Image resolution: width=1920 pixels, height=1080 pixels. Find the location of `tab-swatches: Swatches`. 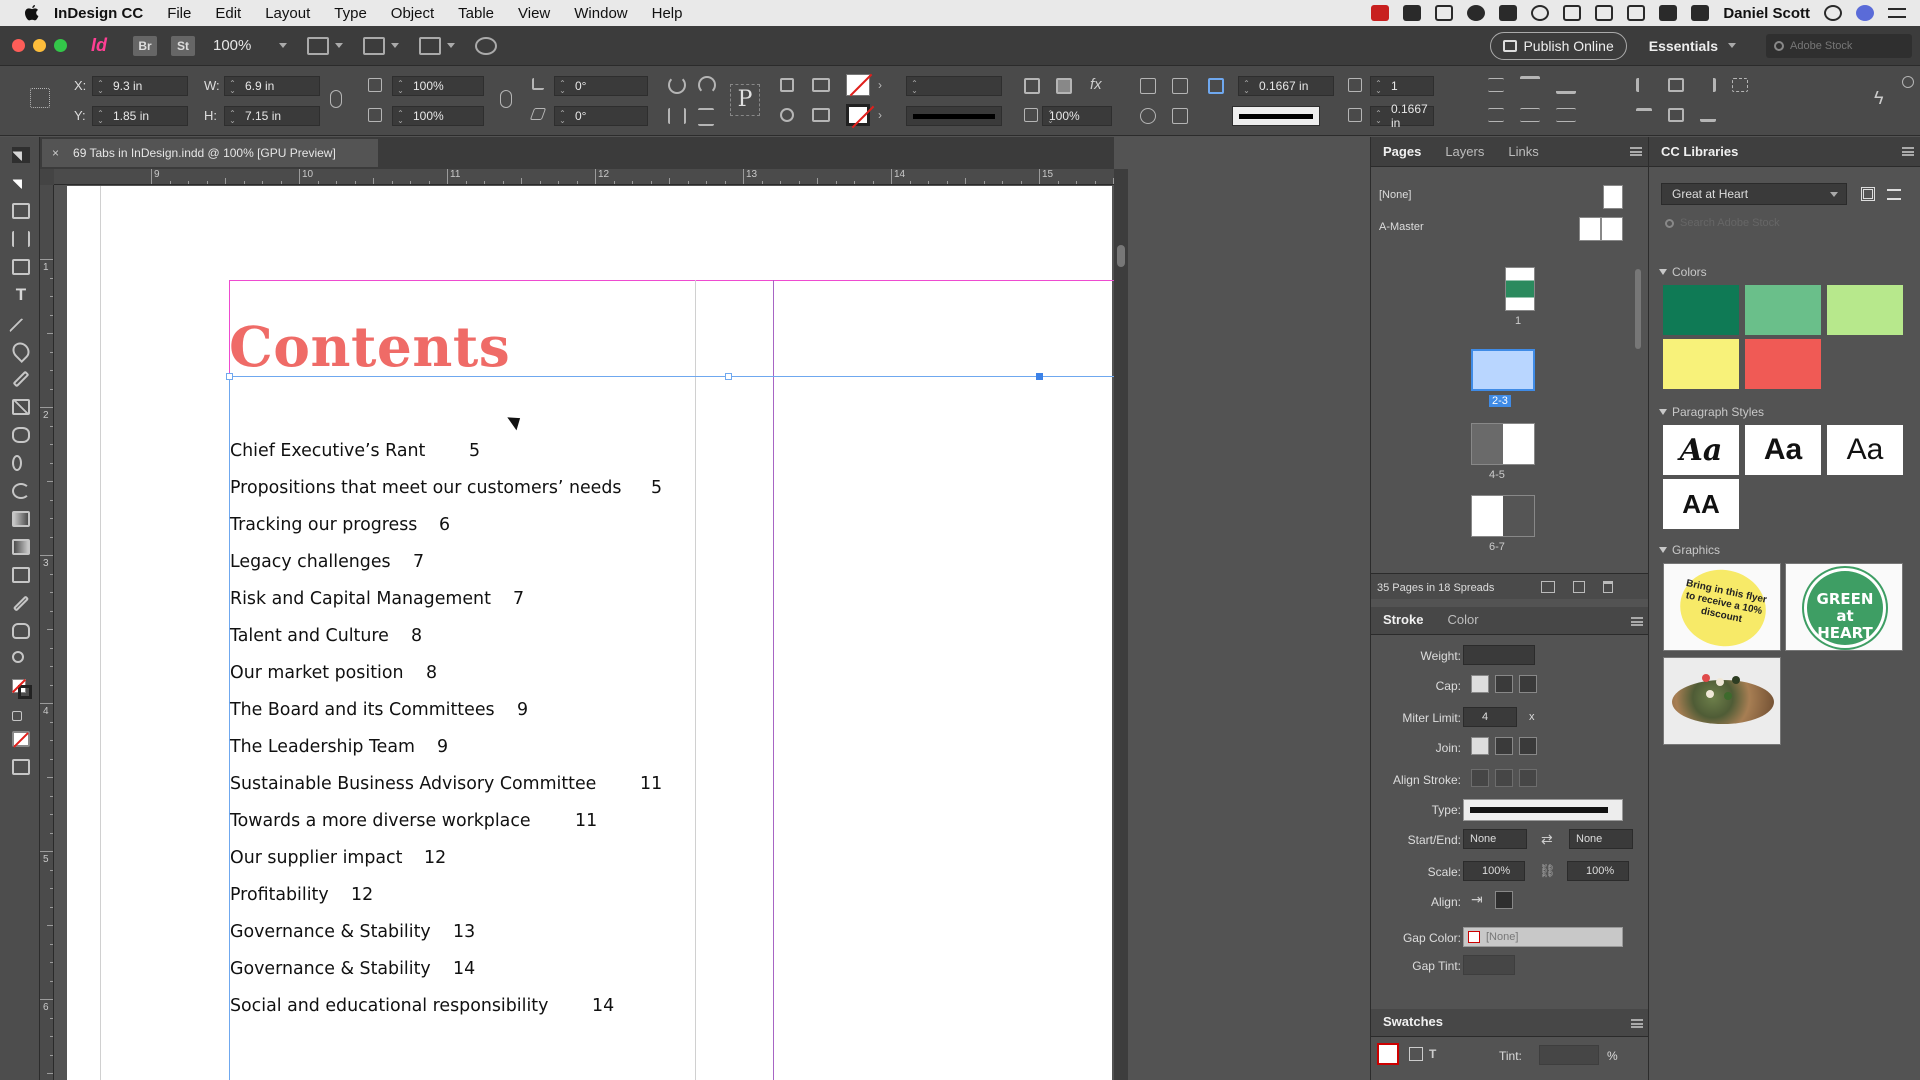

tab-swatches: Swatches is located at coordinates (1413, 1025).